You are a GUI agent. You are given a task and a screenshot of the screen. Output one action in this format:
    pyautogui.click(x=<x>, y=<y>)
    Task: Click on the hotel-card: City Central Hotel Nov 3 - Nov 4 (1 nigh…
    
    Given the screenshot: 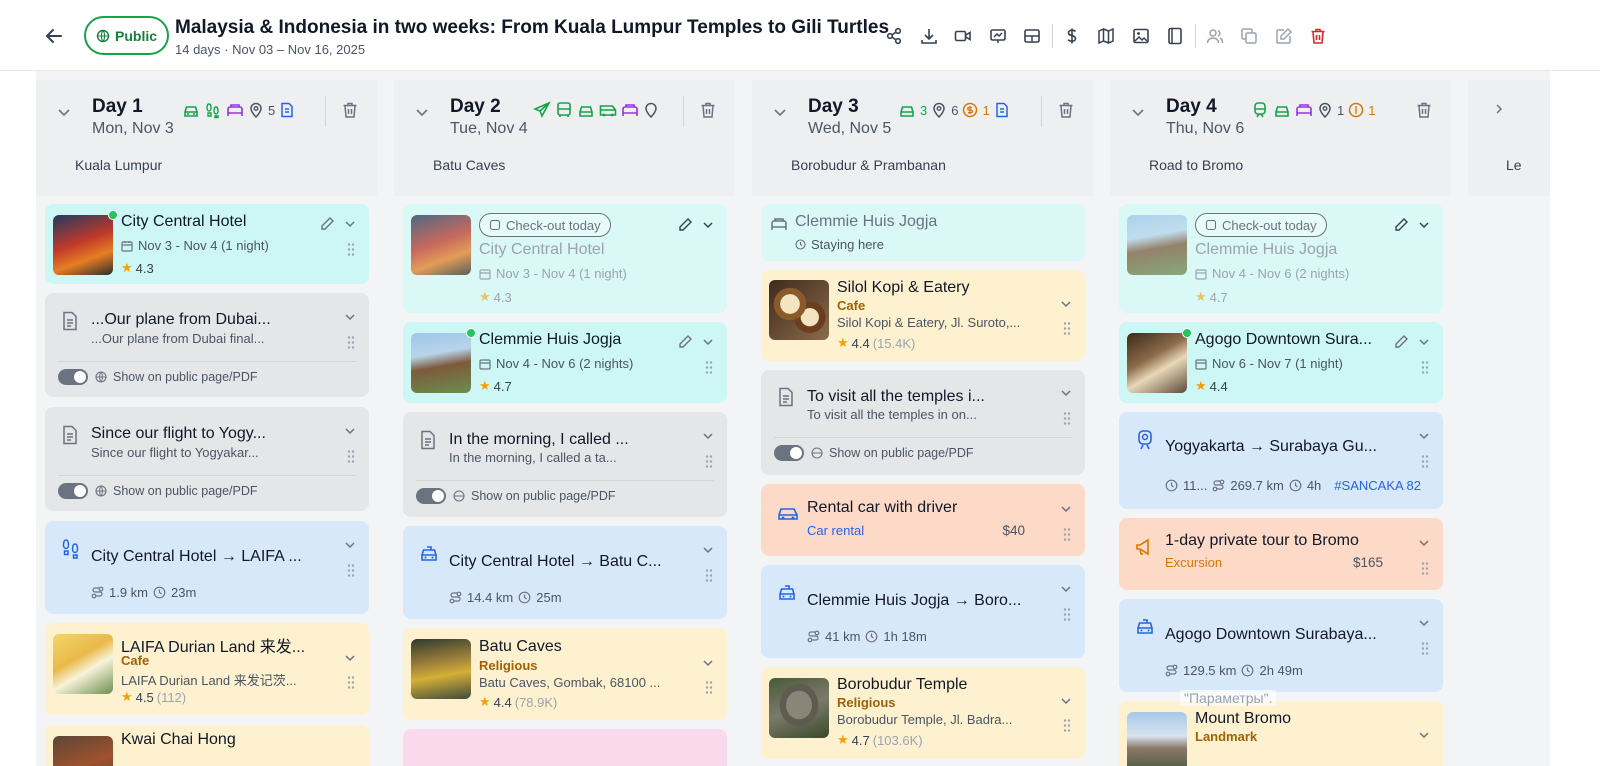 What is the action you would take?
    pyautogui.click(x=207, y=244)
    